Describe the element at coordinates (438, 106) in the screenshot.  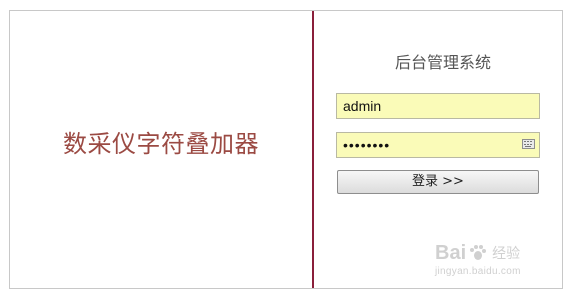
I see `username-input` at that location.